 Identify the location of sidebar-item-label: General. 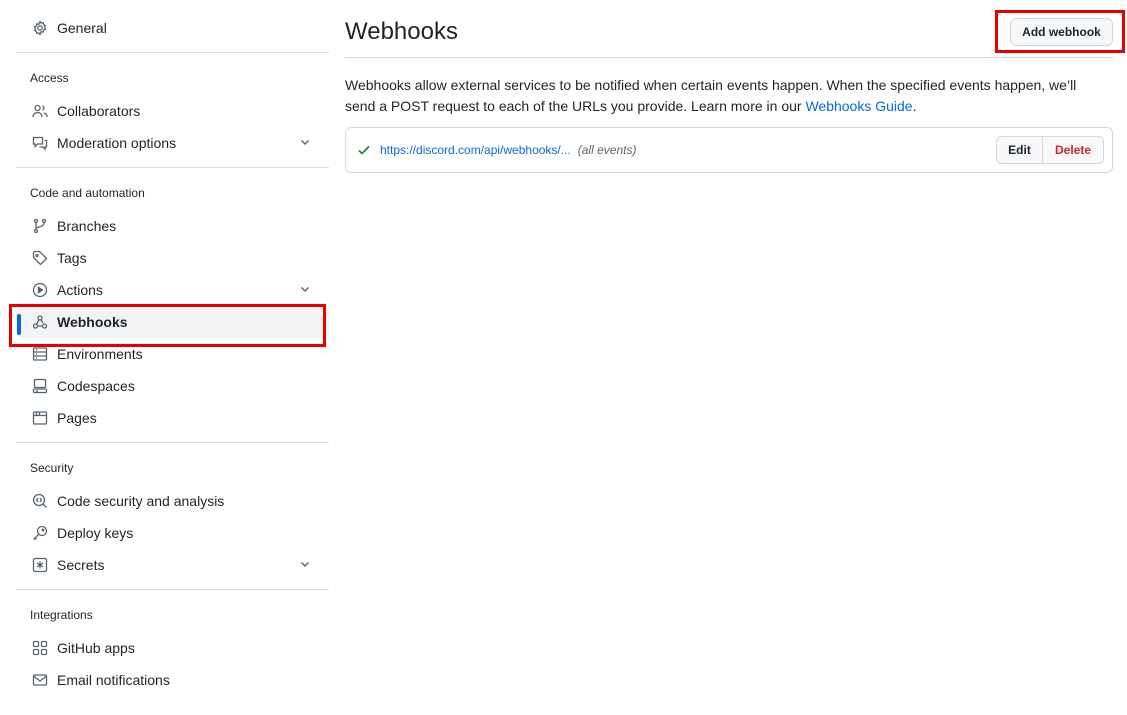
(82, 28).